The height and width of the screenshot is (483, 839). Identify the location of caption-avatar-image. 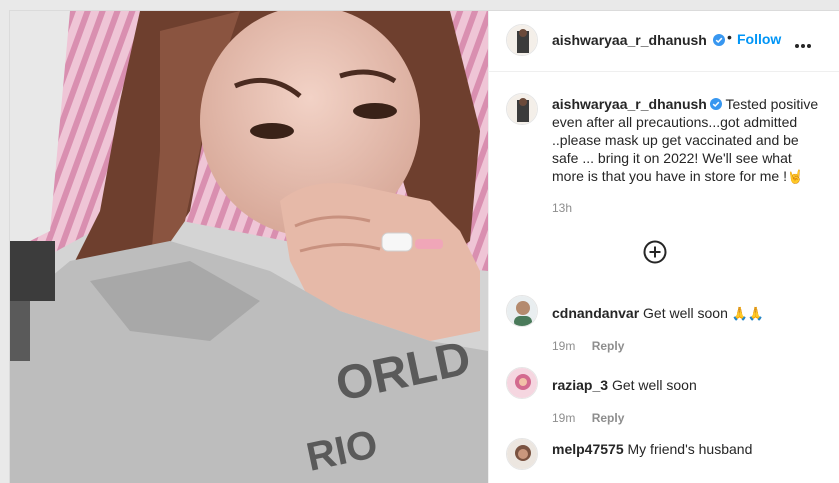
(522, 109).